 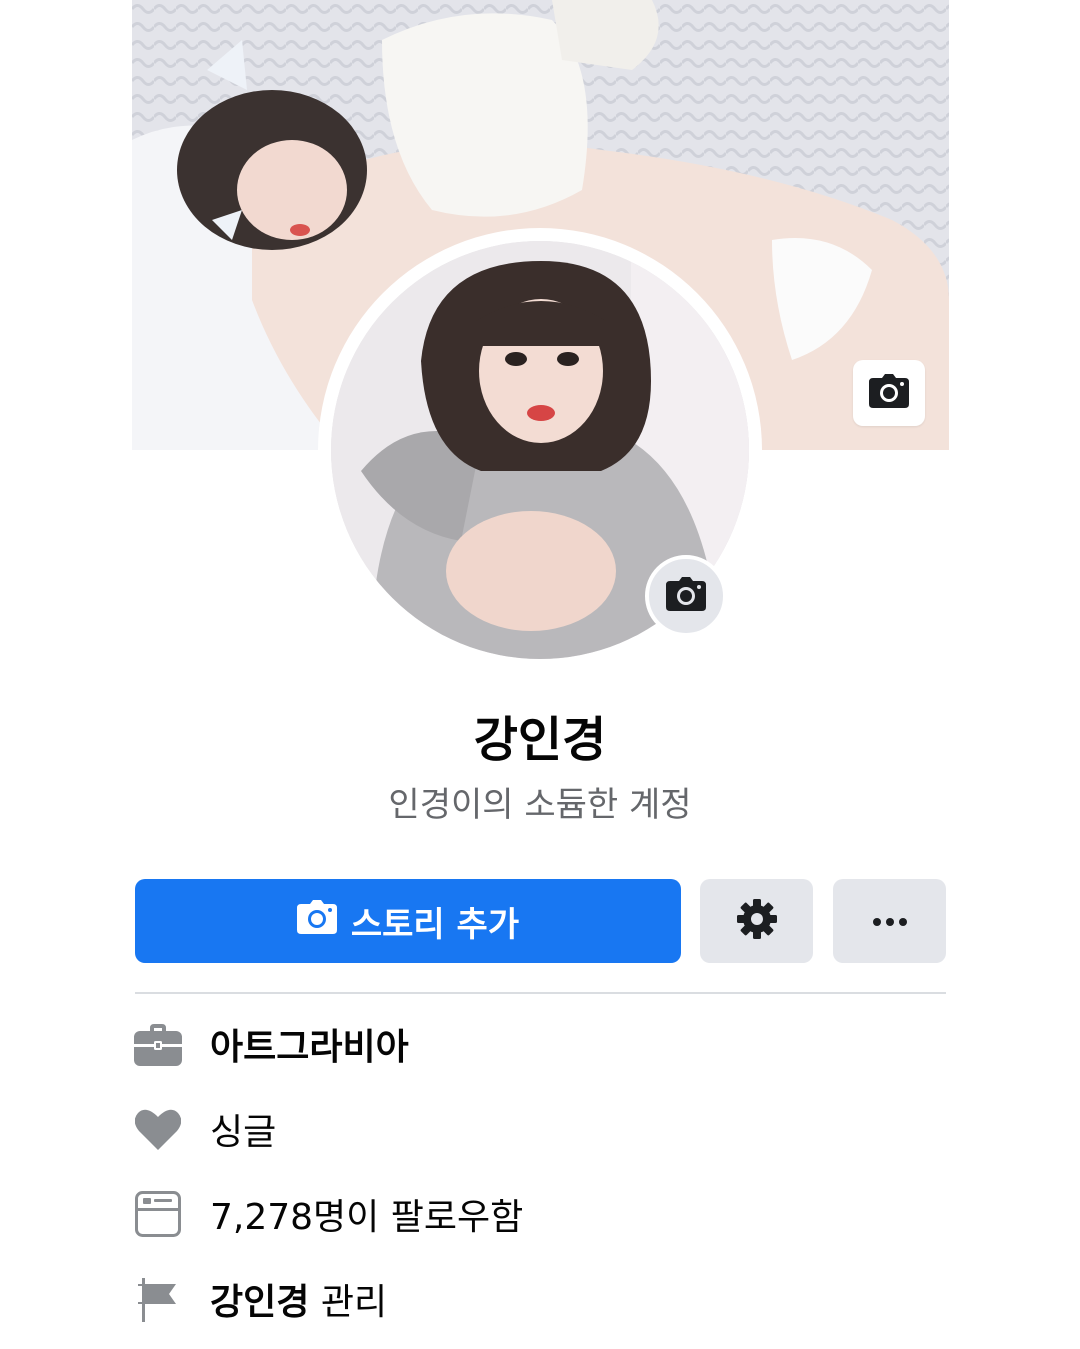 I want to click on flag-icon, so click(x=158, y=1299).